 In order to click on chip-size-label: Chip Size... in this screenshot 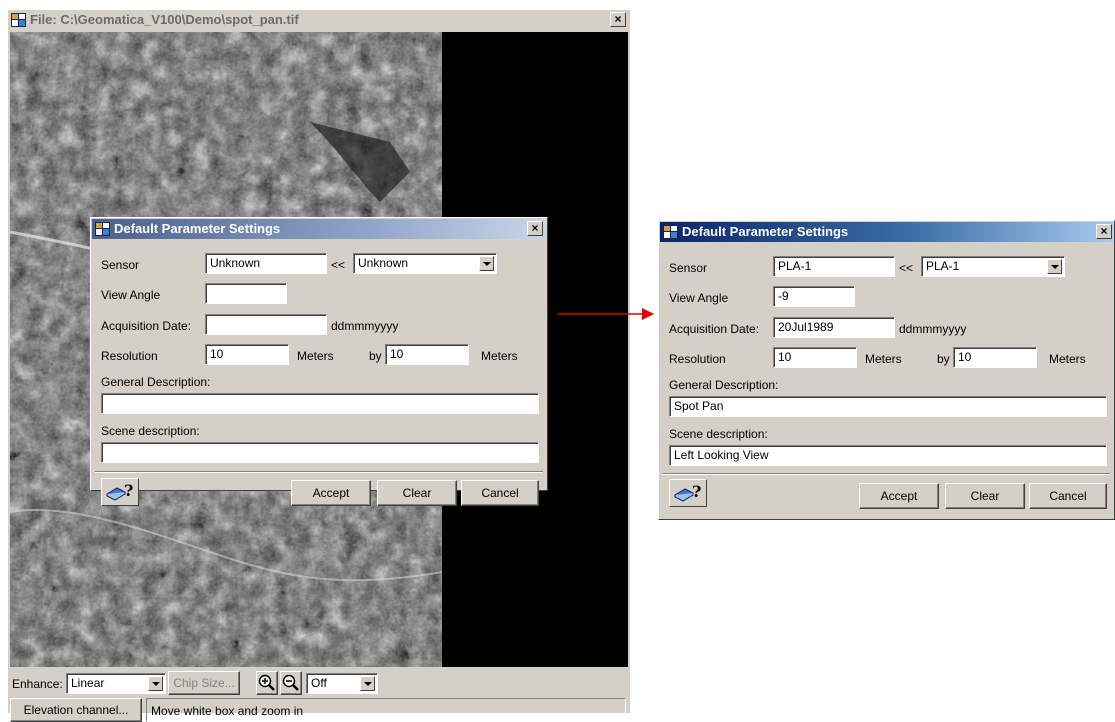, I will do `click(204, 683)`.